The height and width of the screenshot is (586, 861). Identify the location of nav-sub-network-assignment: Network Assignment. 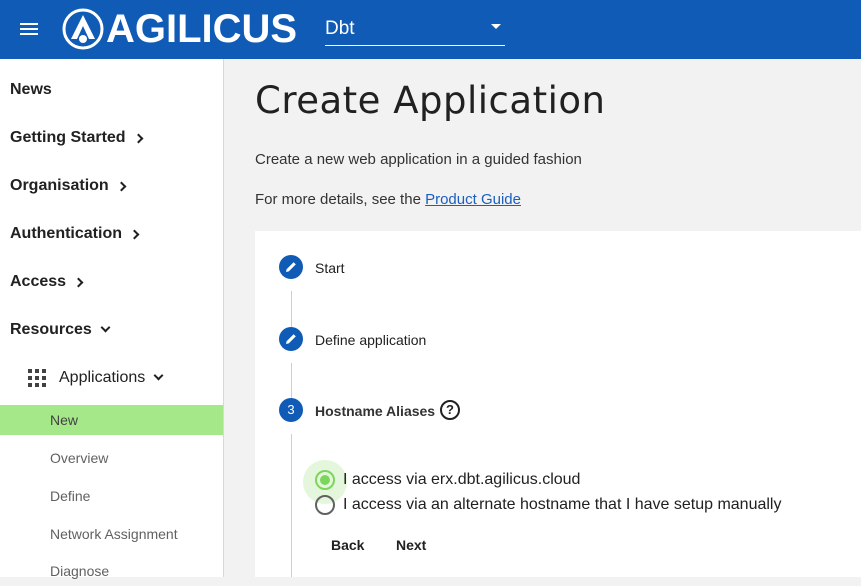
(111, 534).